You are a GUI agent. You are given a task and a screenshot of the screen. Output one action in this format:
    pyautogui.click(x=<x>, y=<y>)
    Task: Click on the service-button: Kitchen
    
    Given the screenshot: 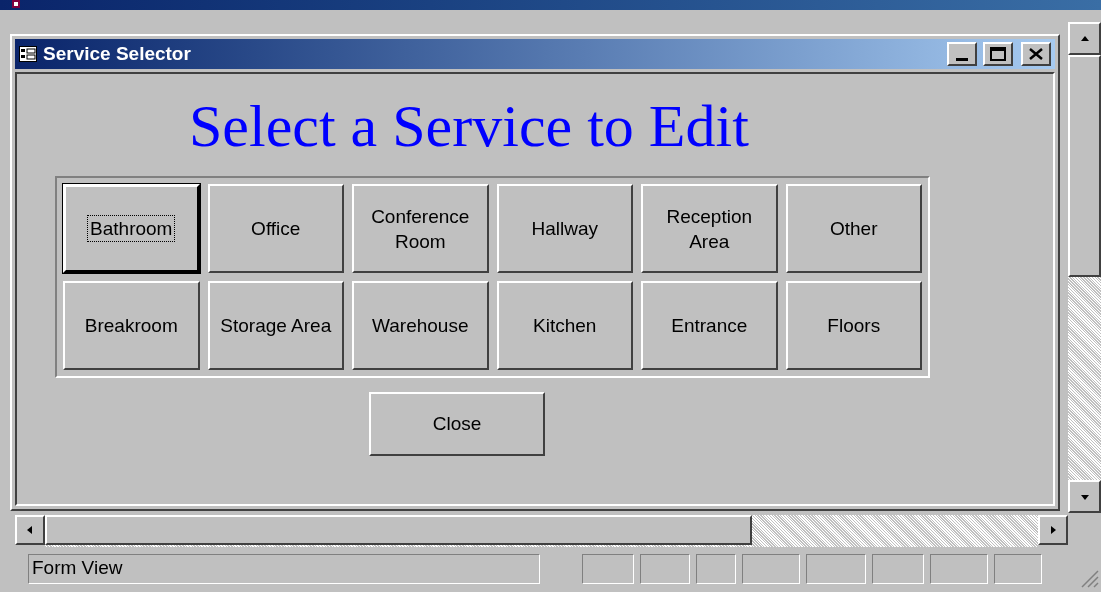 What is the action you would take?
    pyautogui.click(x=564, y=325)
    